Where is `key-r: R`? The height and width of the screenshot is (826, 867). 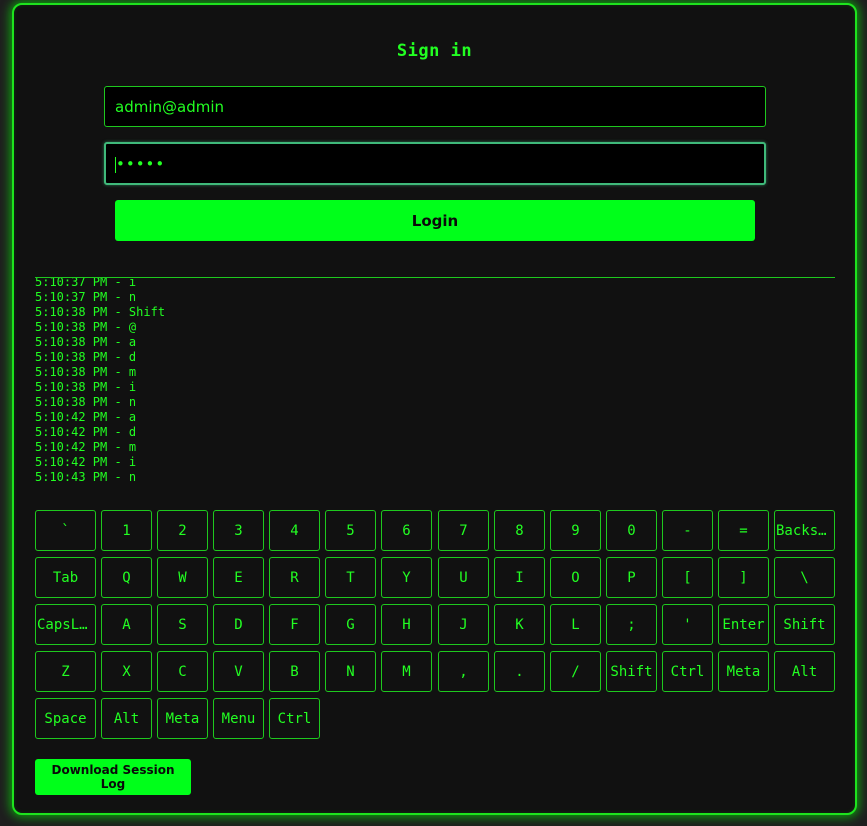 key-r: R is located at coordinates (294, 577).